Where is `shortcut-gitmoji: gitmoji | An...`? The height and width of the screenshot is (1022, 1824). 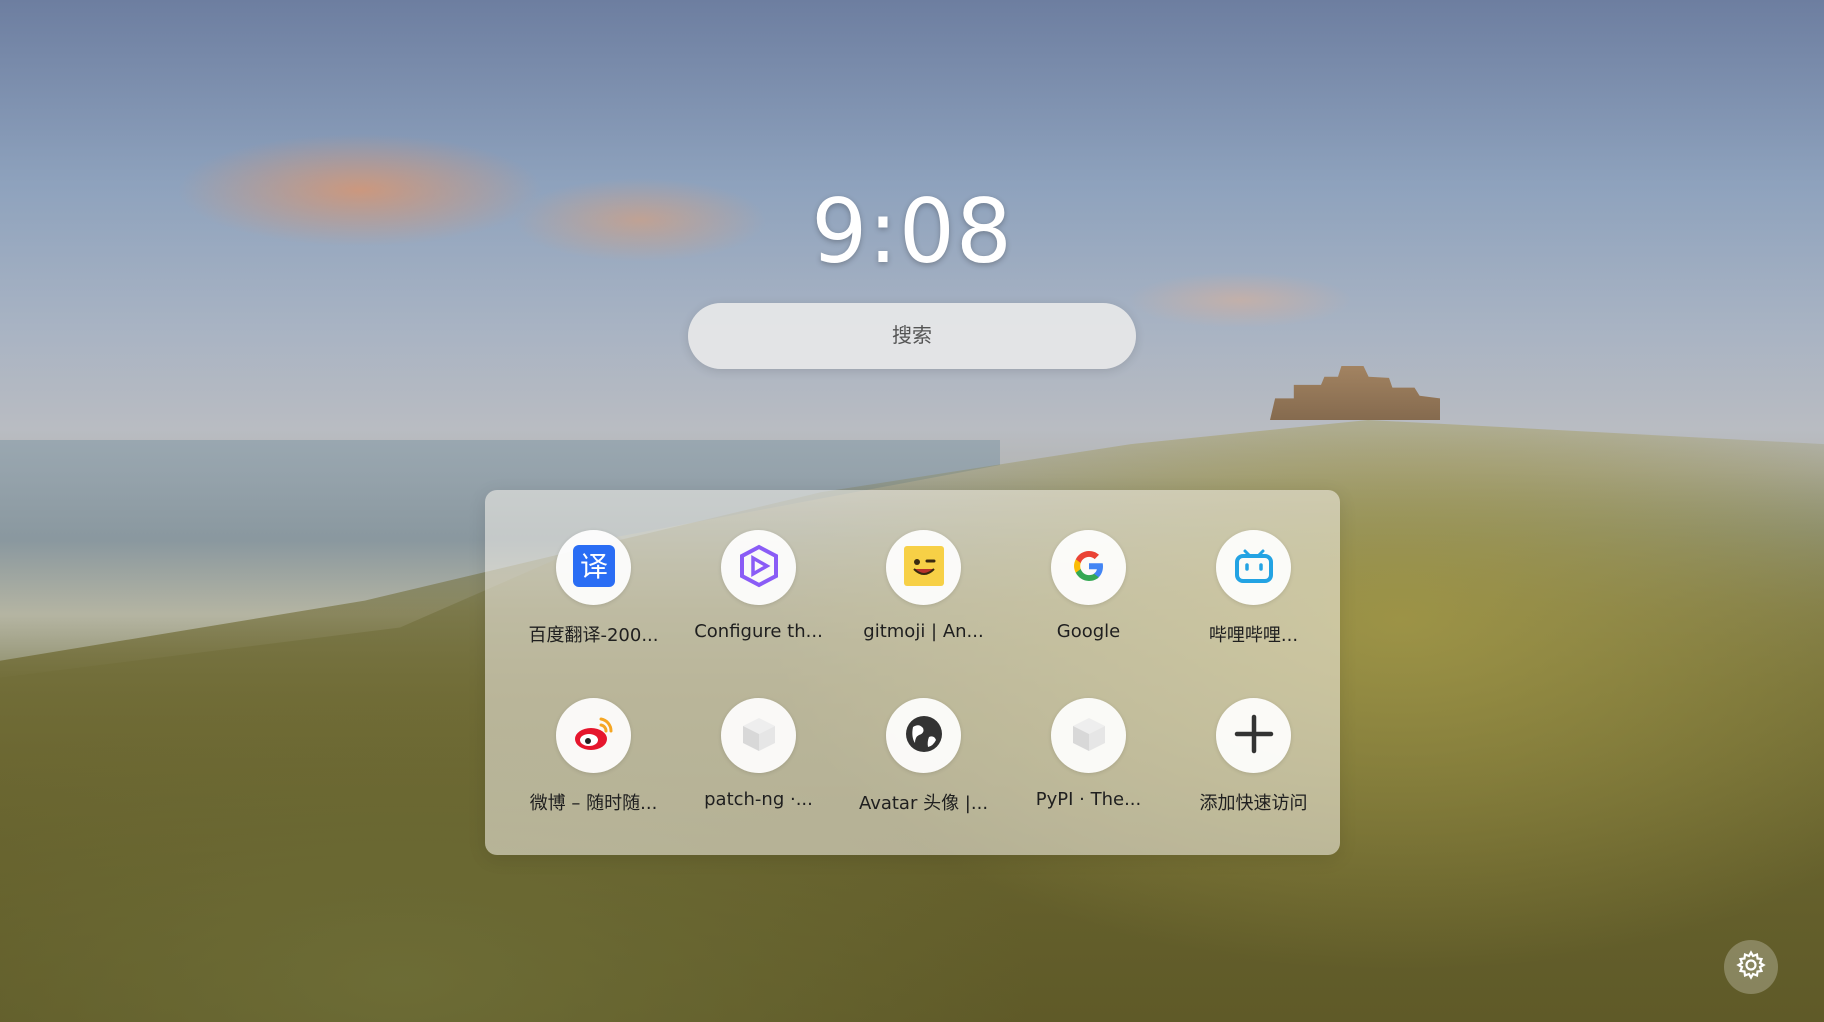
shortcut-gitmoji: gitmoji | An... is located at coordinates (923, 605).